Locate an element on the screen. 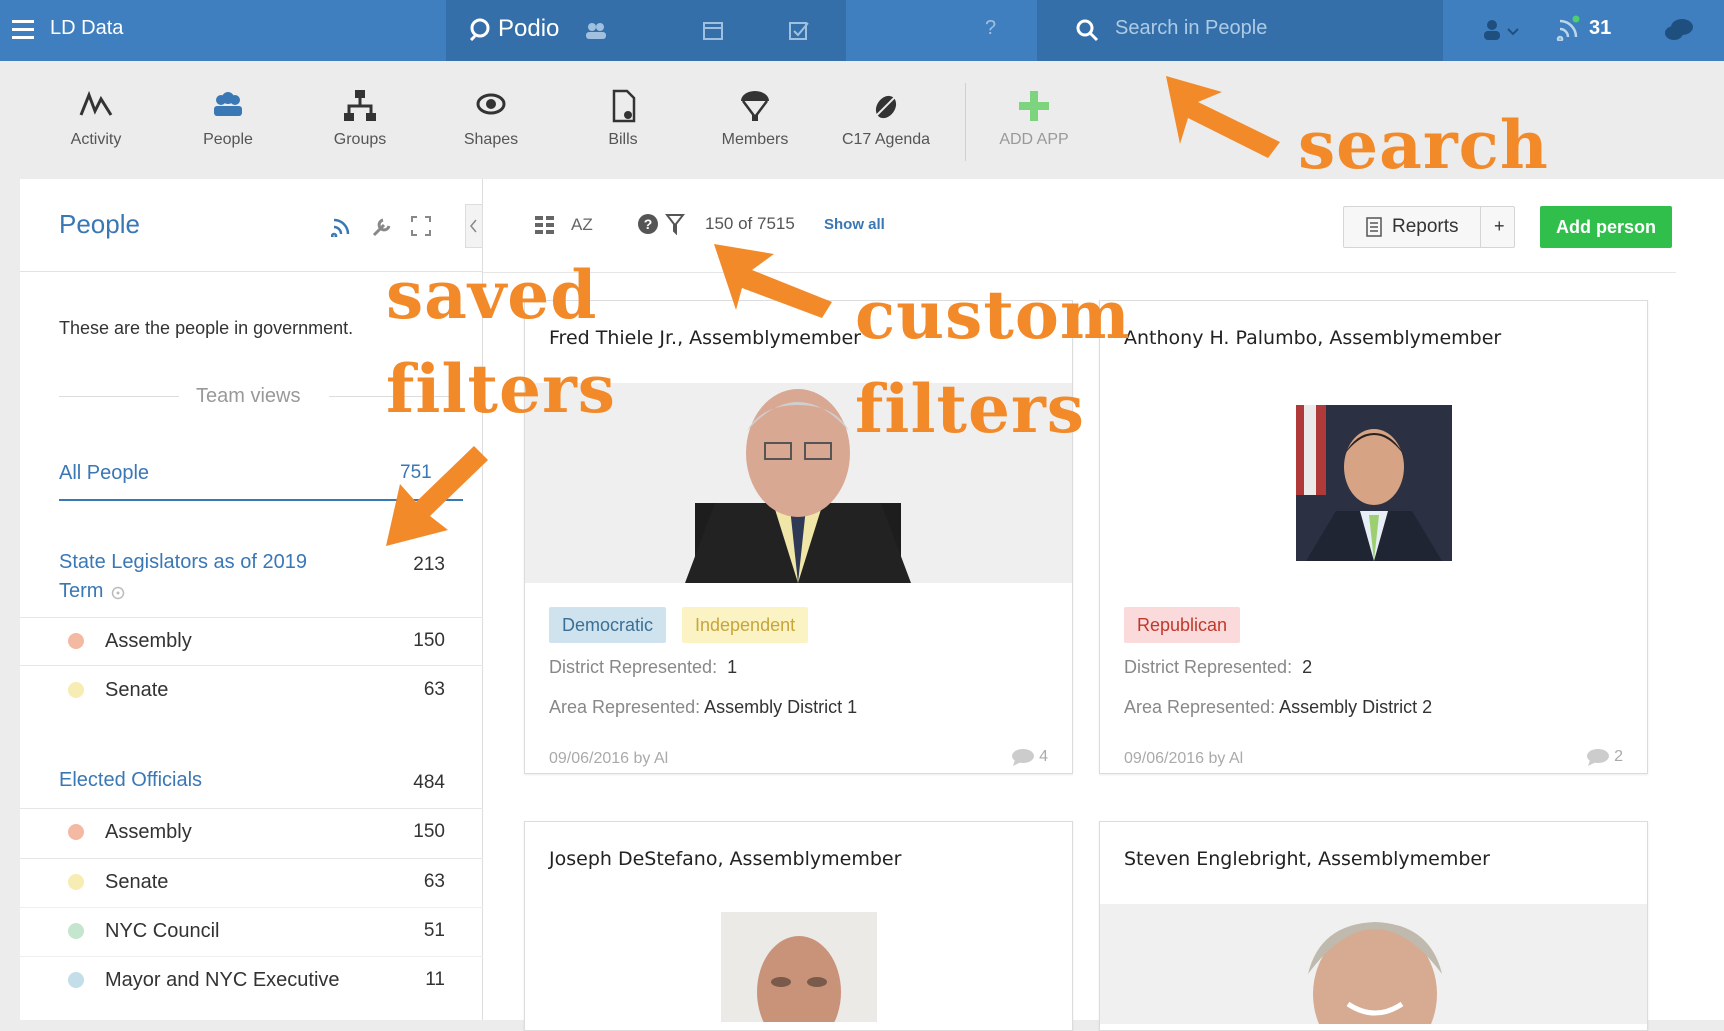 This screenshot has height=1031, width=1724. search-box: Search in People is located at coordinates (1240, 30).